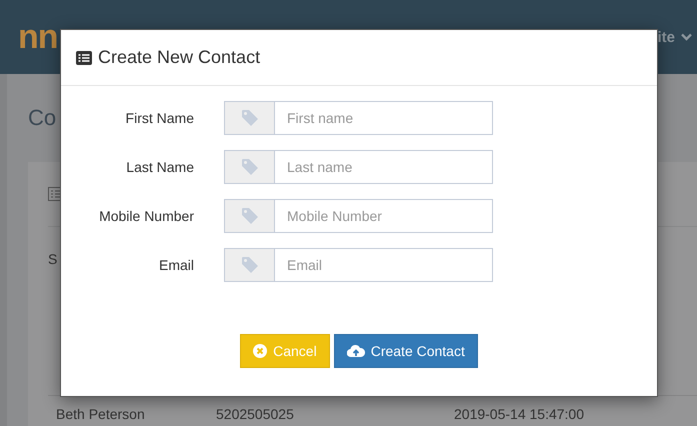  What do you see at coordinates (686, 37) in the screenshot?
I see `chevron-down-icon` at bounding box center [686, 37].